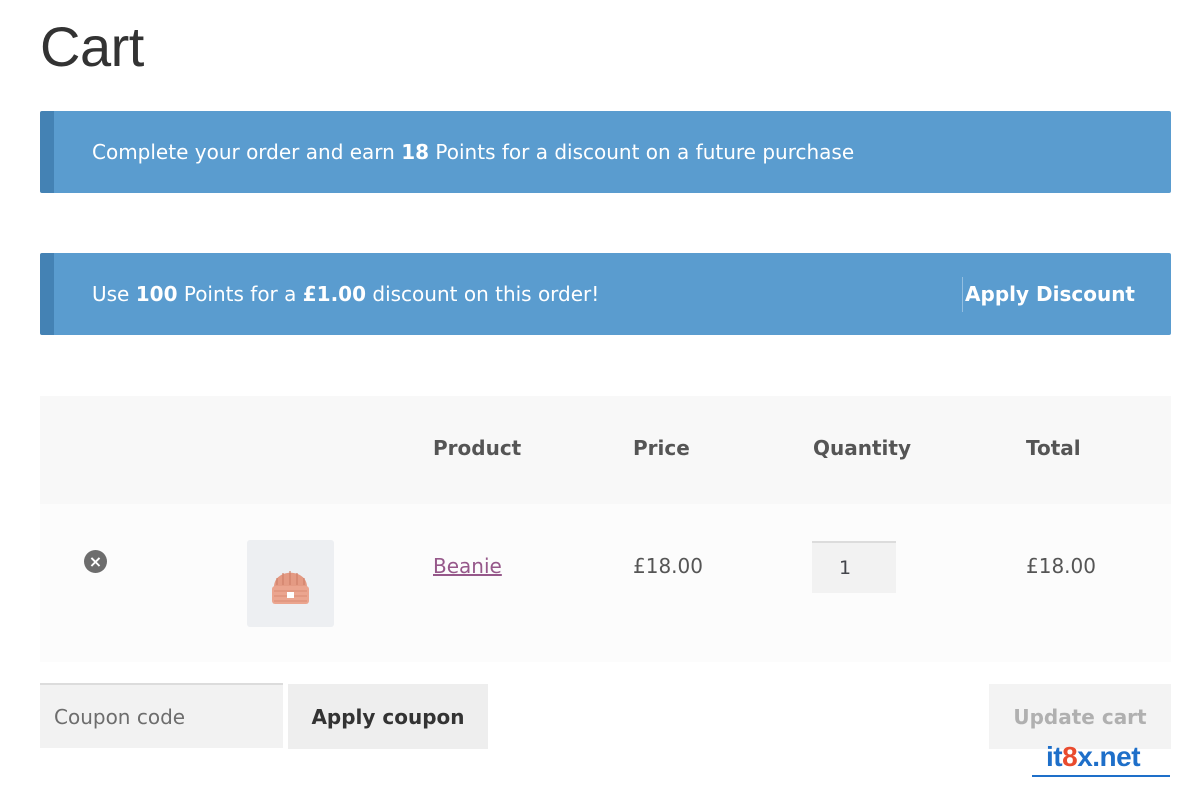 This screenshot has height=800, width=1200. Describe the element at coordinates (1102, 760) in the screenshot. I see `watermark-logo: it8x.net` at that location.